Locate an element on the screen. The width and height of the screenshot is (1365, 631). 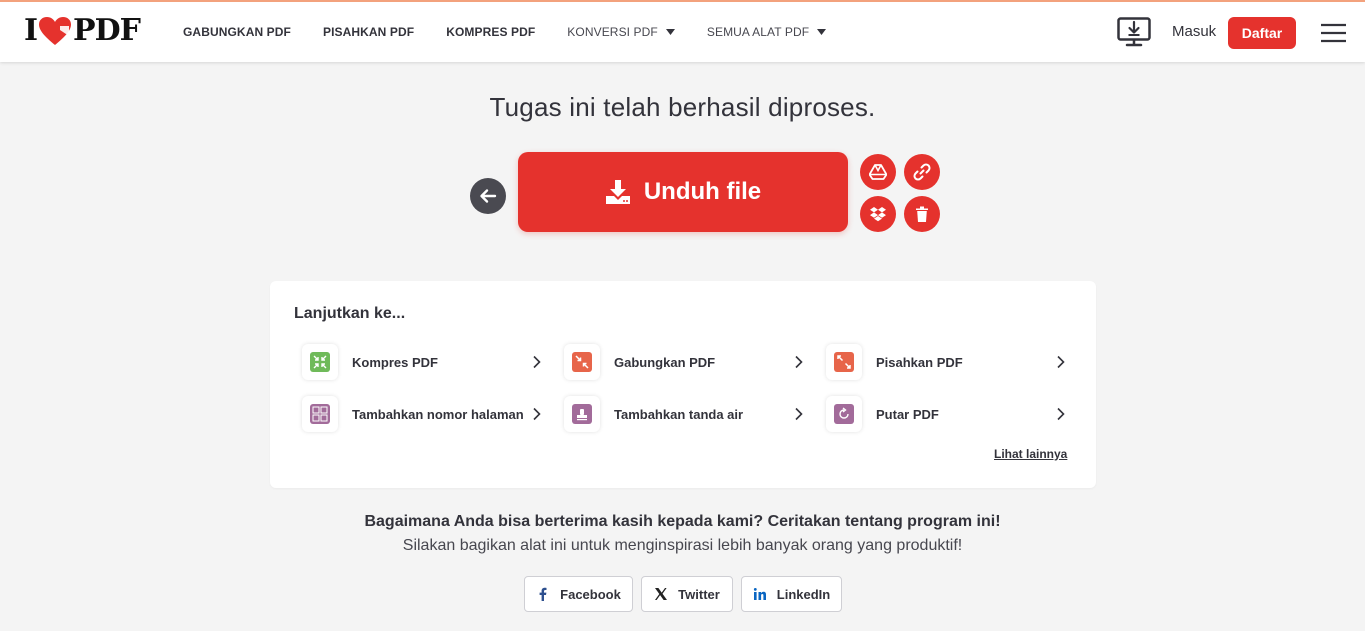
merge-icon is located at coordinates (582, 362).